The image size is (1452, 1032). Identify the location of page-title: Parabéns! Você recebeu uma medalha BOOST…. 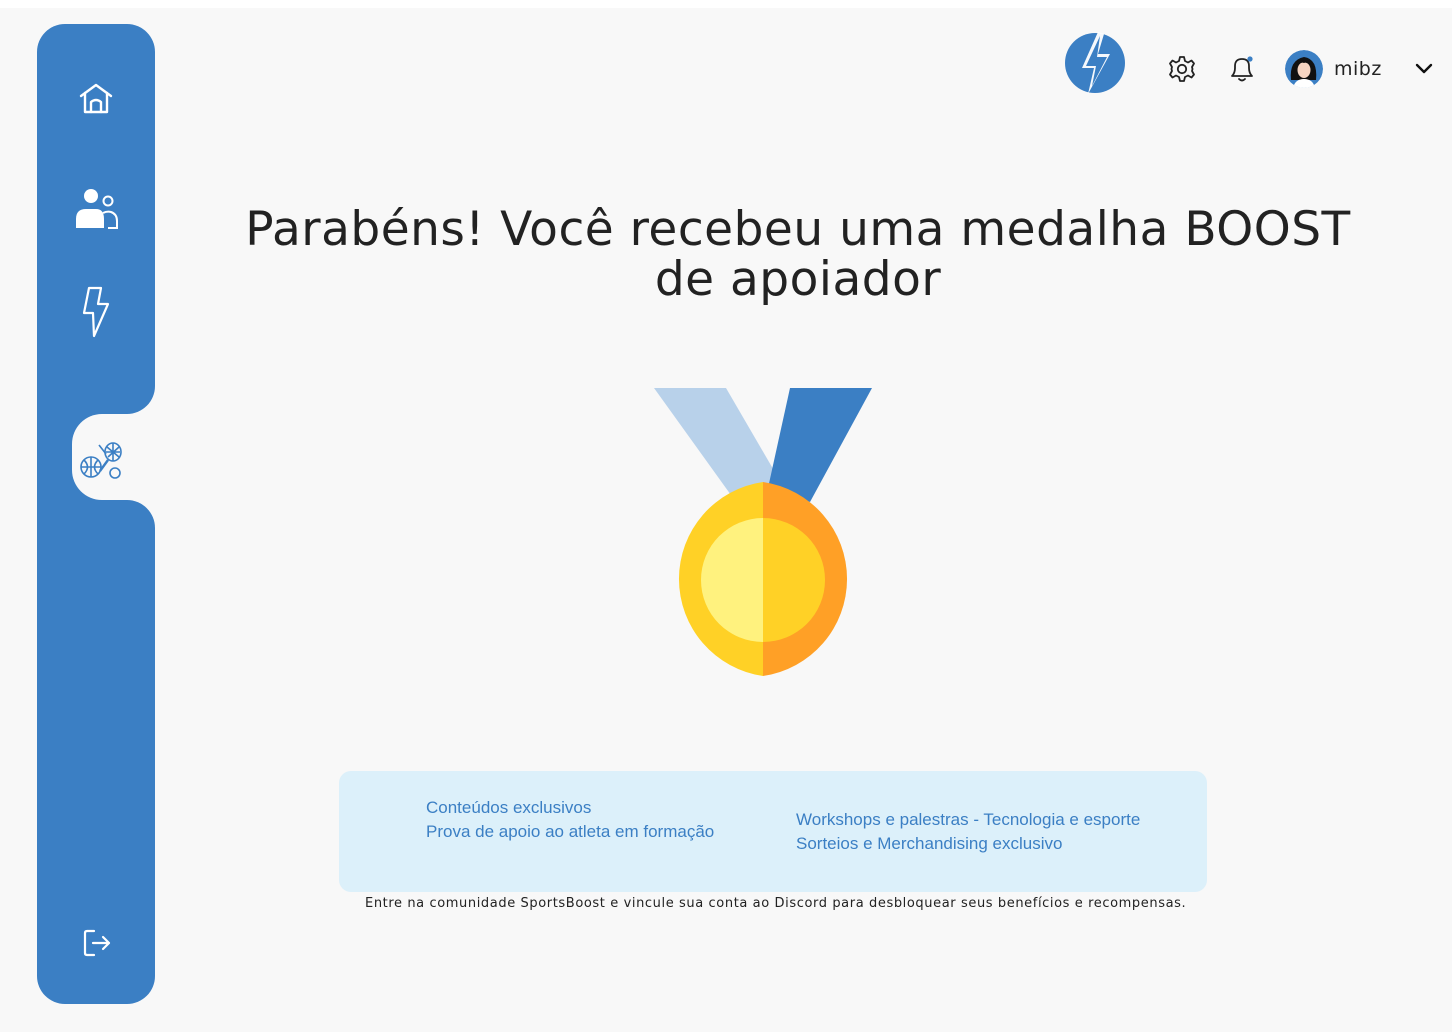
(798, 255).